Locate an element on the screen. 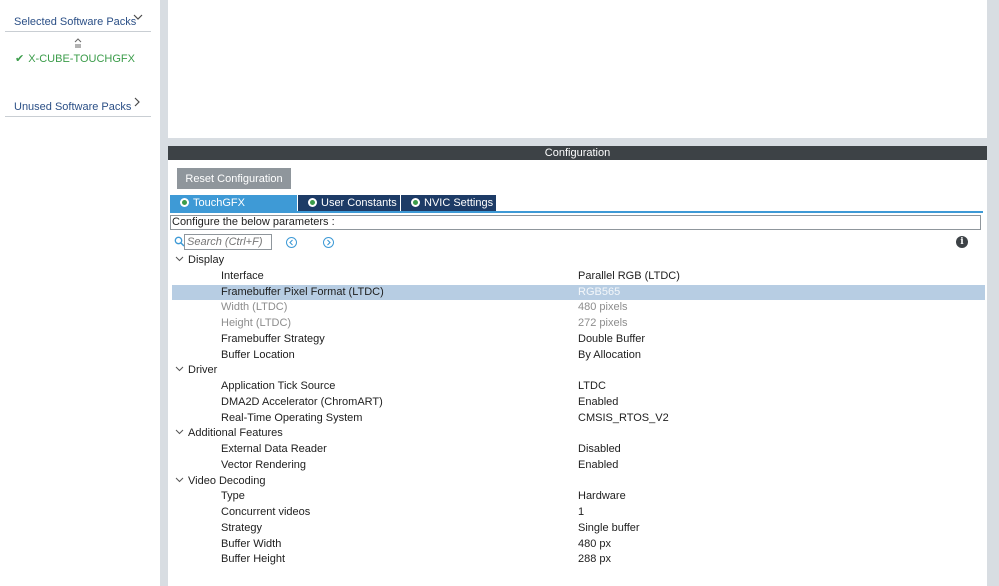 The width and height of the screenshot is (999, 586). param-row-interface: Interface Parallel RGB (LTDC) is located at coordinates (577, 277).